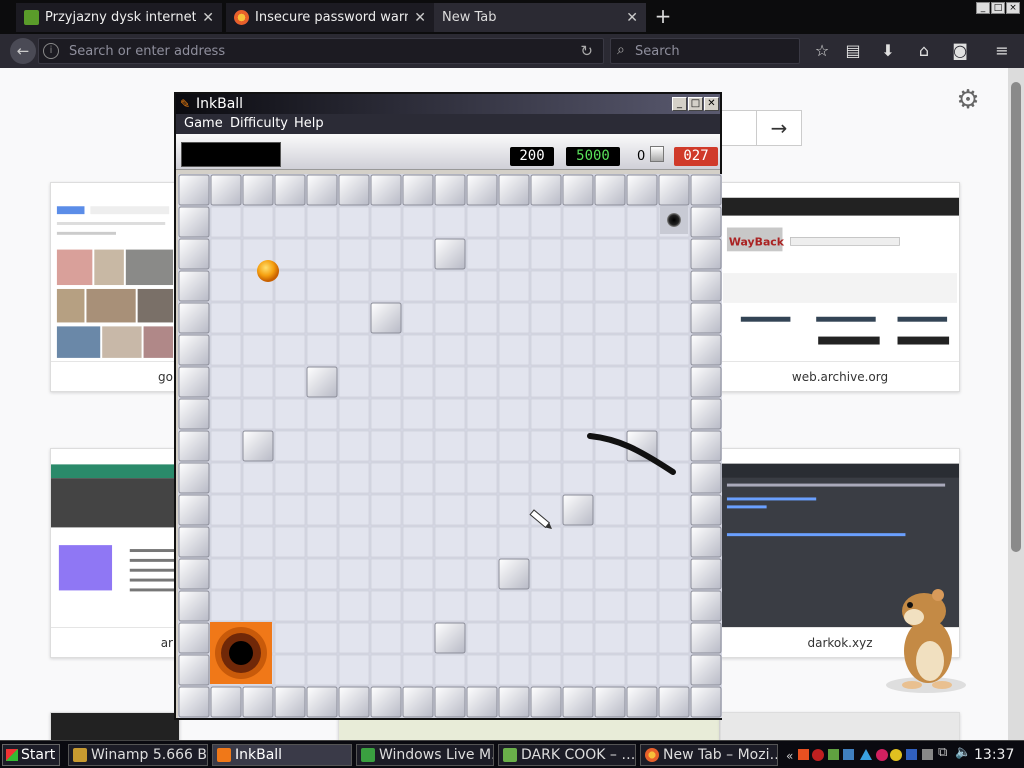 The image size is (1024, 768). What do you see at coordinates (695, 104) in the screenshot?
I see `inkball-maximize-button: □` at bounding box center [695, 104].